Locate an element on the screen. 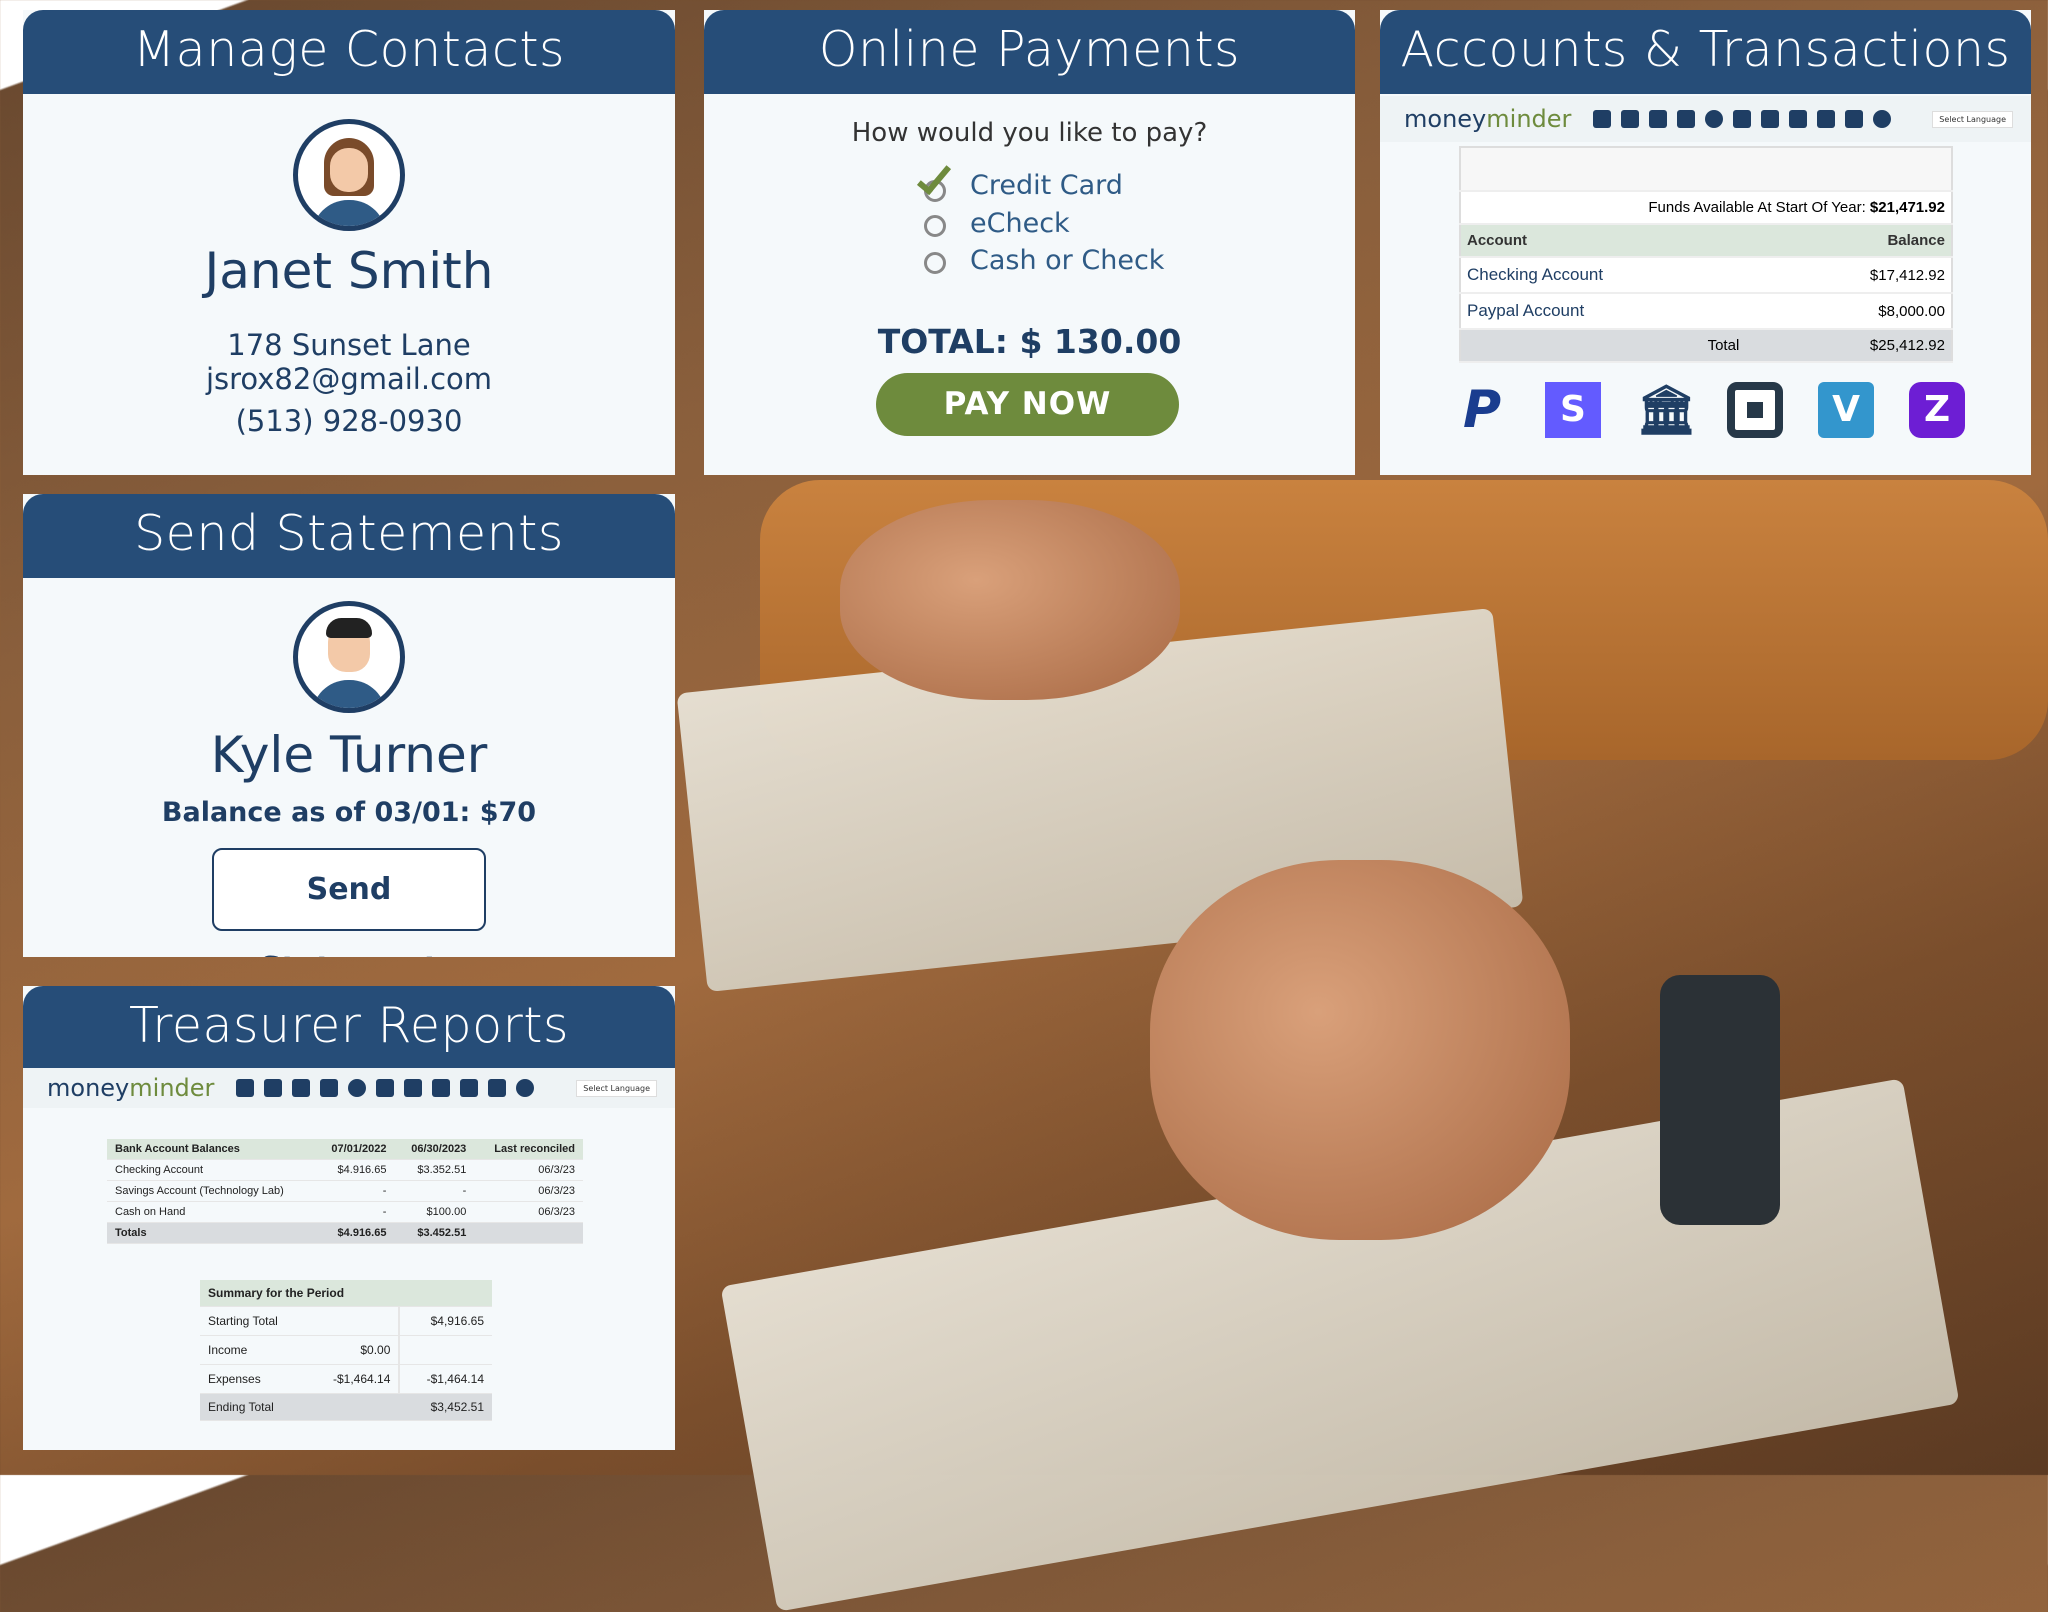  cell: $3.352.51 is located at coordinates (434, 1170).